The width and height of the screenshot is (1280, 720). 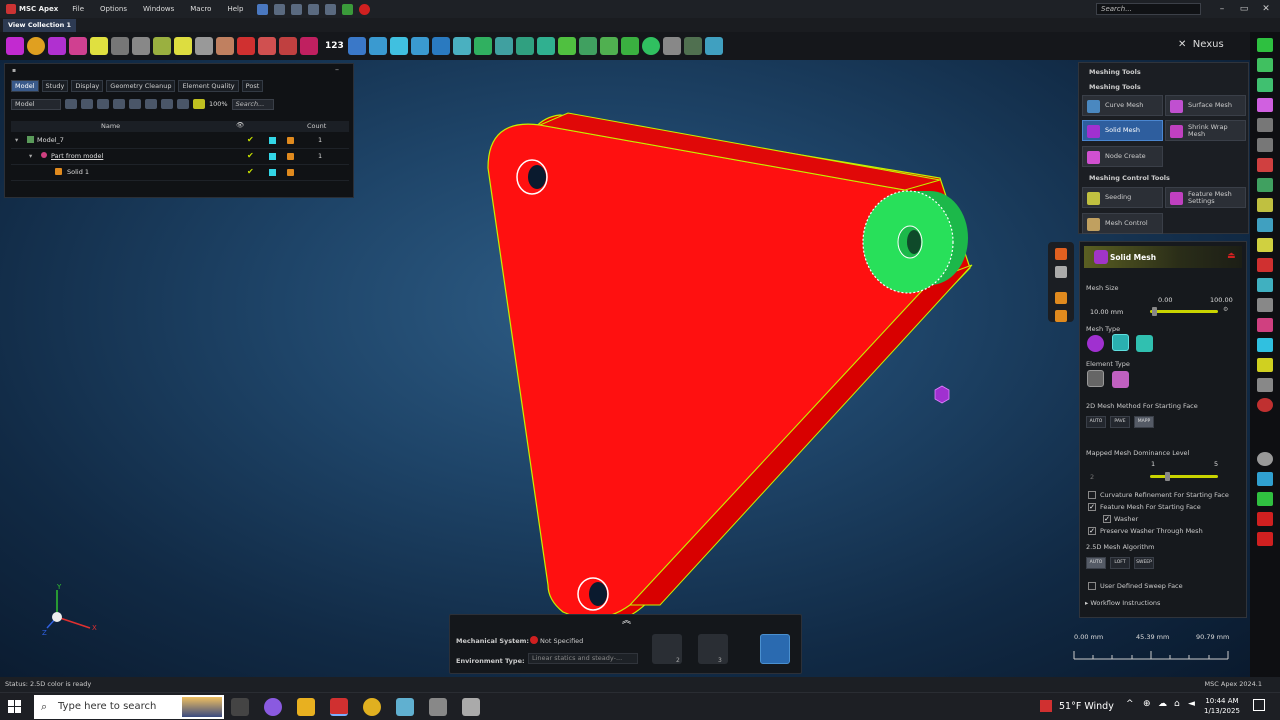 I want to click on results-cube-icon, so click(x=775, y=649).